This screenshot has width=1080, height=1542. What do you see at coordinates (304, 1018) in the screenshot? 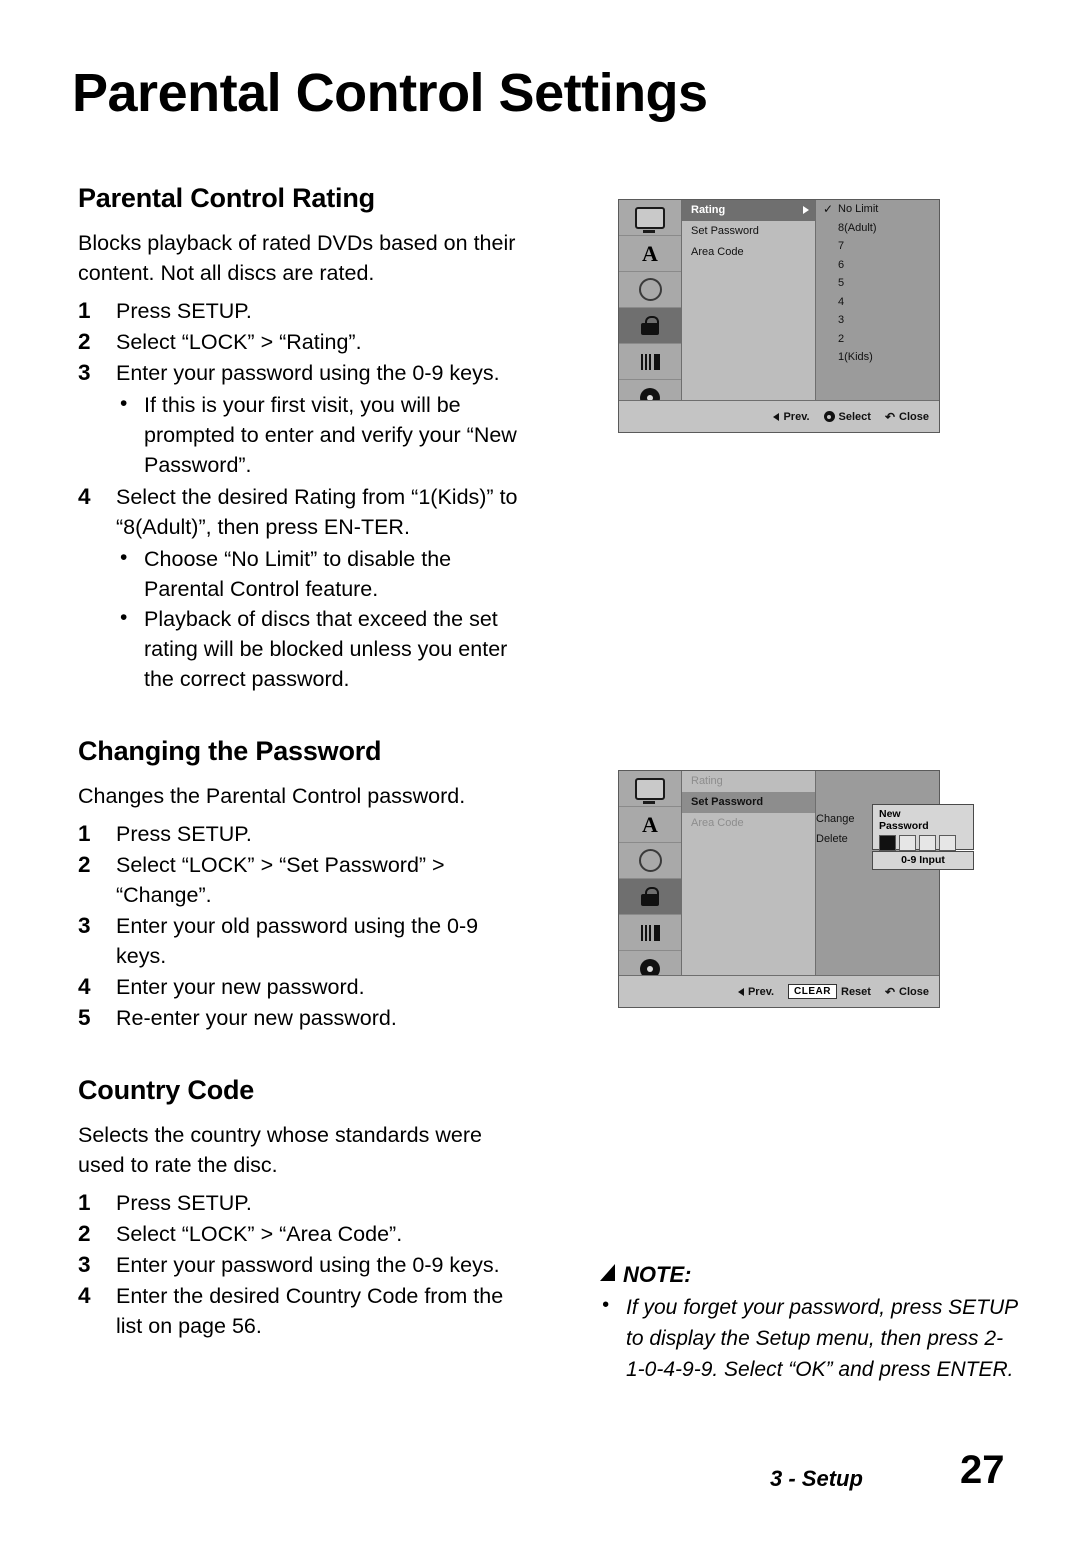
I see `step-item: 5 Re-enter your new password.` at bounding box center [304, 1018].